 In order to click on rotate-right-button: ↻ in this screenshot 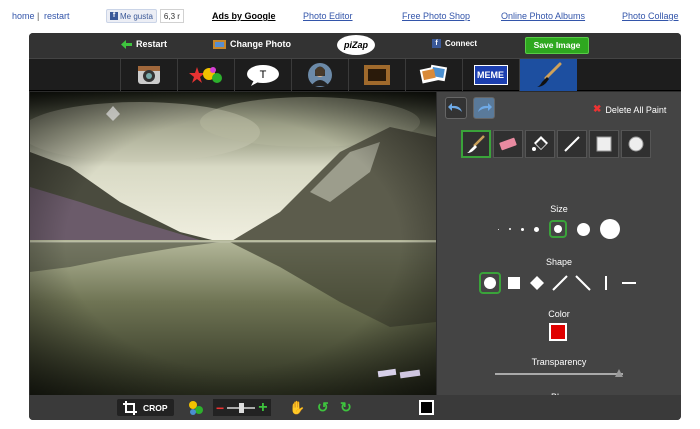, I will do `click(346, 407)`.